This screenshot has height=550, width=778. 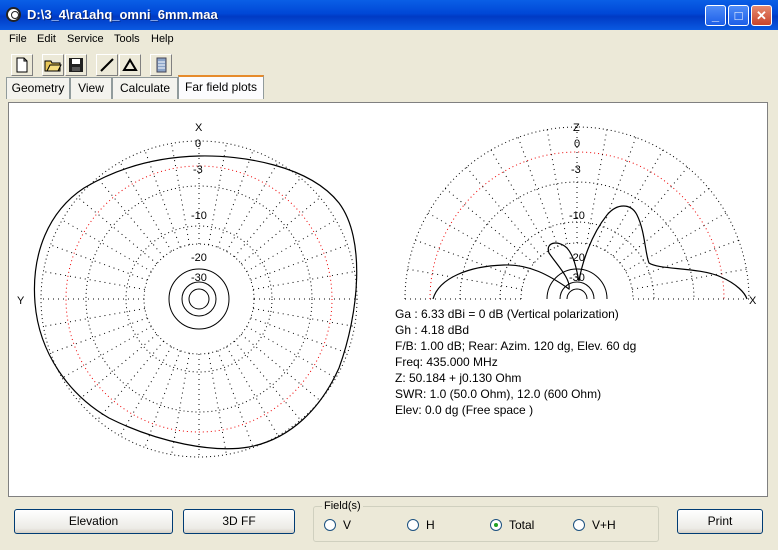 What do you see at coordinates (738, 15) in the screenshot?
I see `maximize-button: □` at bounding box center [738, 15].